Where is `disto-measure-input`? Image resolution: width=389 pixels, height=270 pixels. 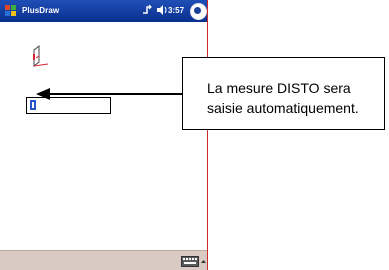 disto-measure-input is located at coordinates (68, 105).